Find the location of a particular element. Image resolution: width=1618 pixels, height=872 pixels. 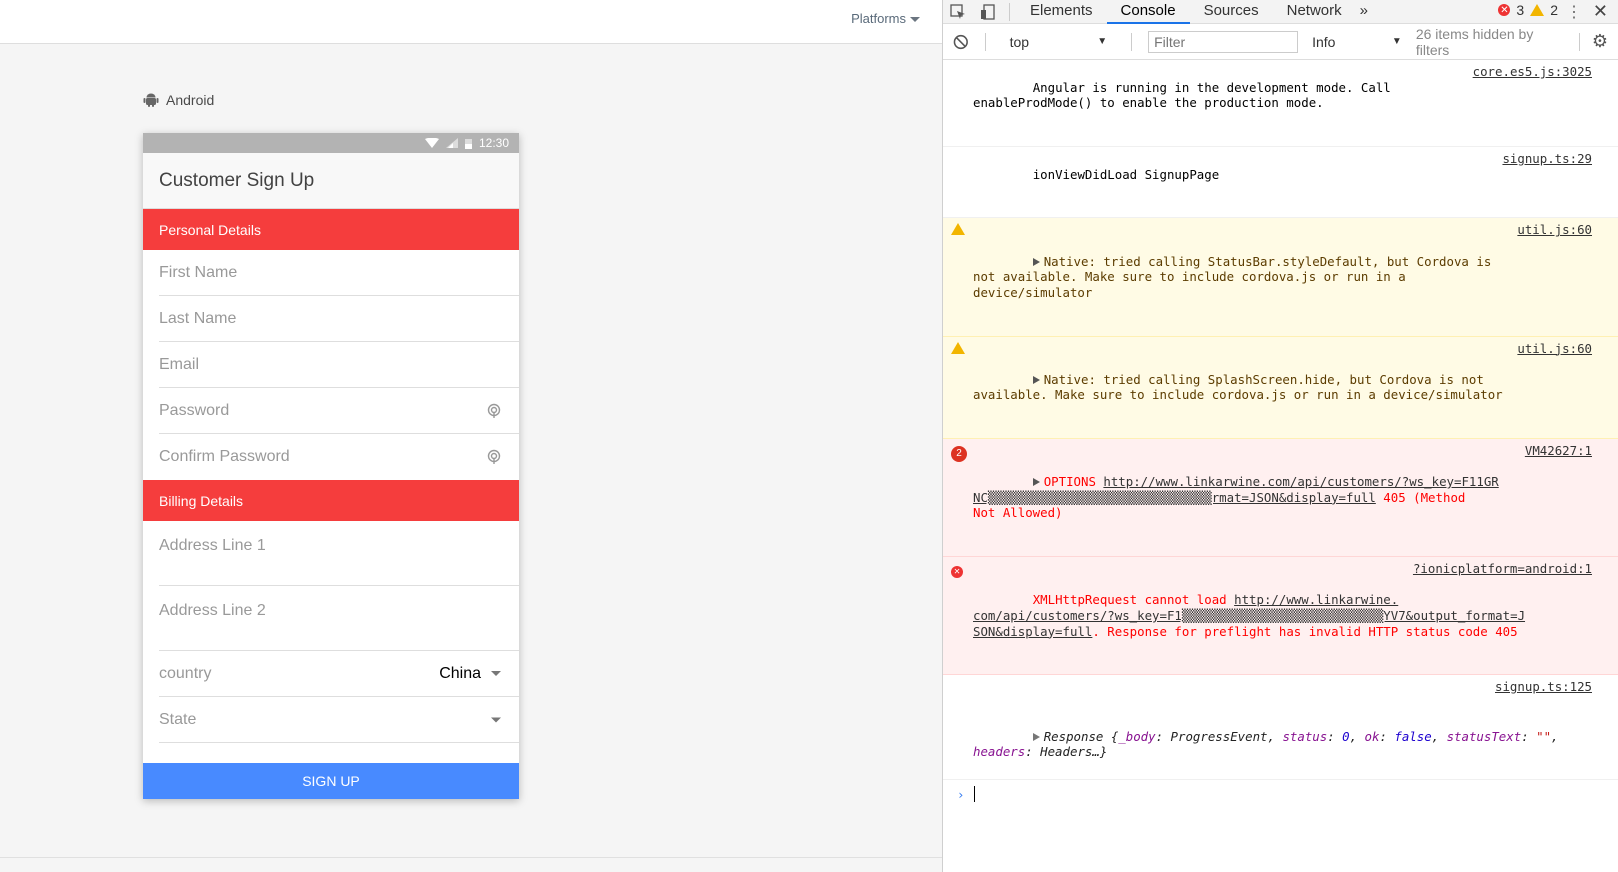

tab-network: Network is located at coordinates (1314, 12).